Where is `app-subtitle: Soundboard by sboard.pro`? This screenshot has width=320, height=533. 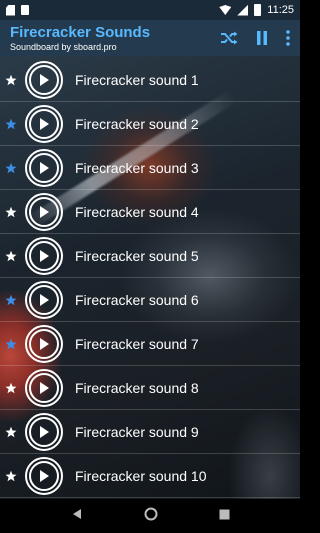
app-subtitle: Soundboard by sboard.pro is located at coordinates (63, 46).